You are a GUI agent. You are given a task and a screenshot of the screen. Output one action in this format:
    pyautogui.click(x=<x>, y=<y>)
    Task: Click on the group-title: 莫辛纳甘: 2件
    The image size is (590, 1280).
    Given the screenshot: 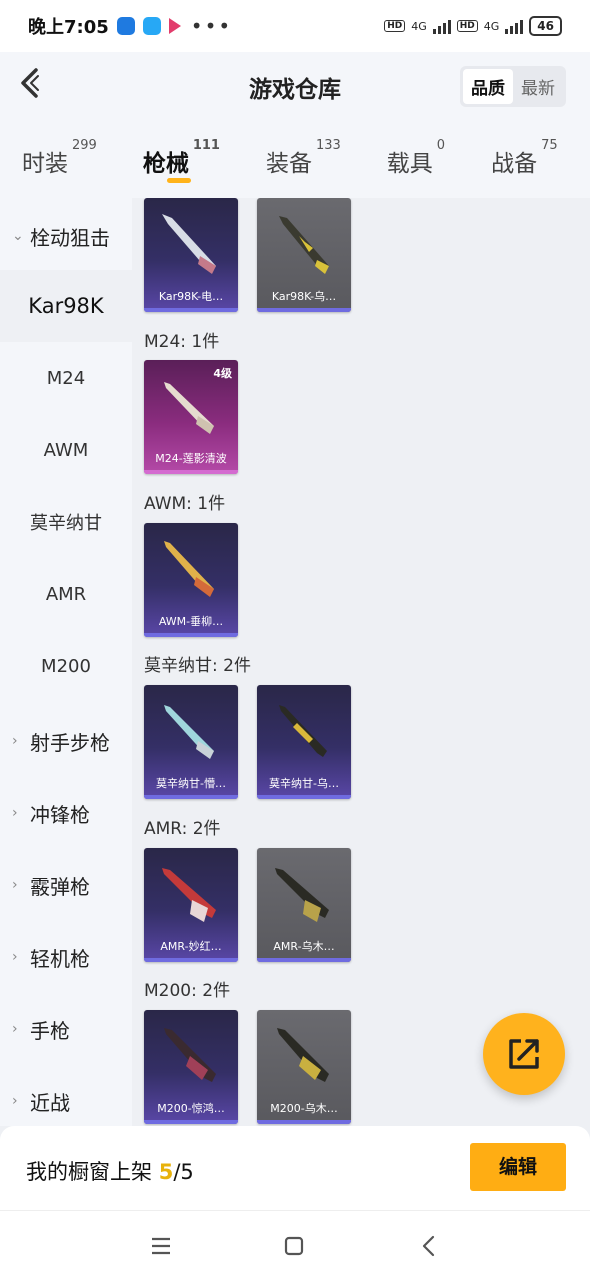 What is the action you would take?
    pyautogui.click(x=197, y=666)
    